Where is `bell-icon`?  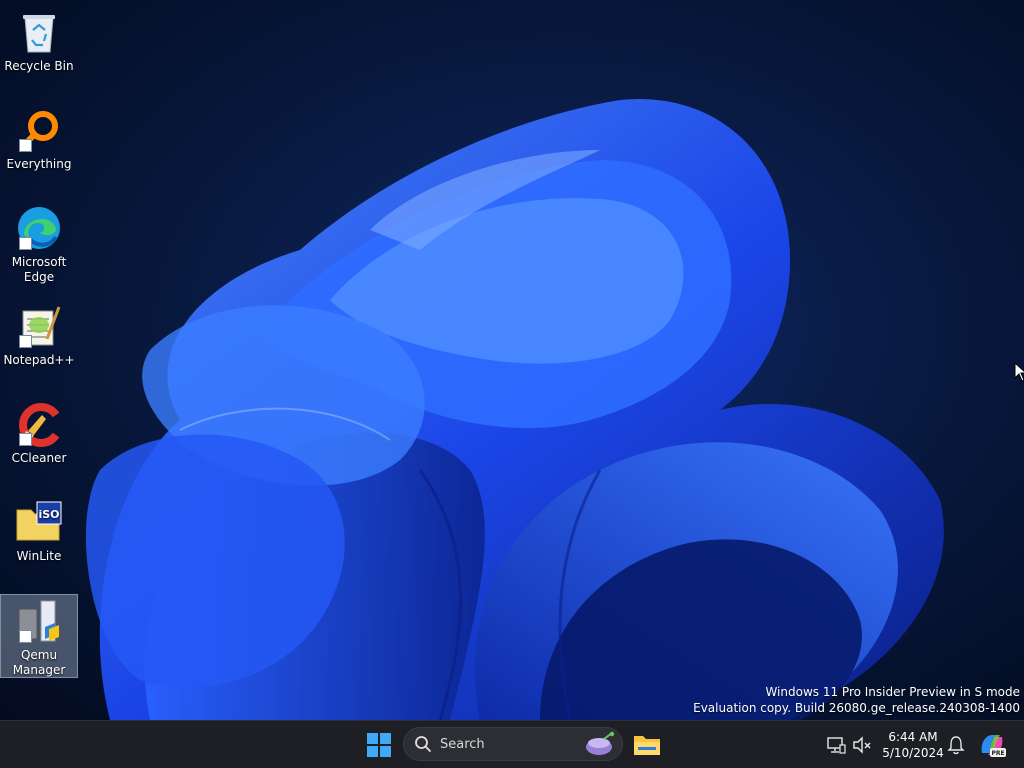
bell-icon is located at coordinates (956, 745).